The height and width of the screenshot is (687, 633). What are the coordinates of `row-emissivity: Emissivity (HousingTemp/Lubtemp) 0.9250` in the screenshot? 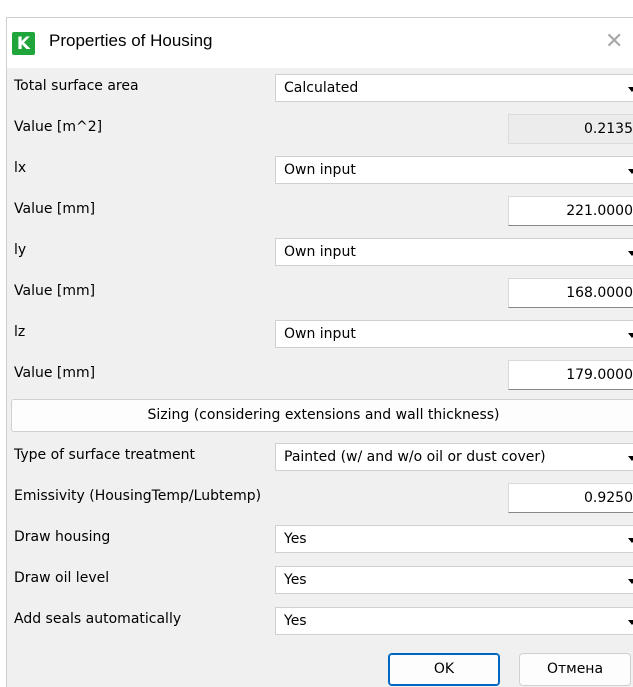 It's located at (320, 498).